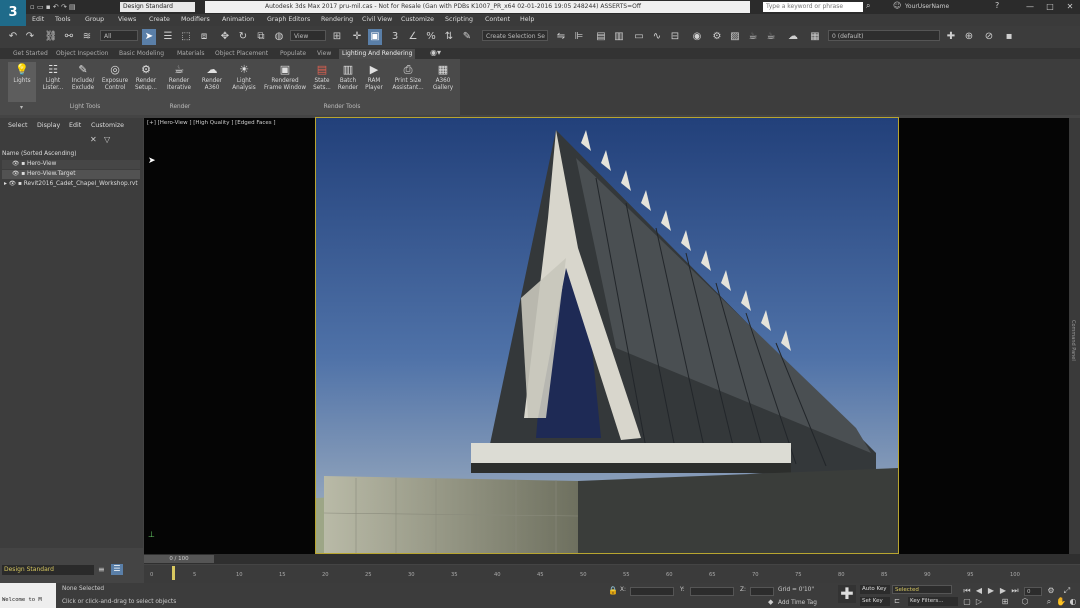  I want to click on menu-civil-view: Civil View, so click(377, 21).